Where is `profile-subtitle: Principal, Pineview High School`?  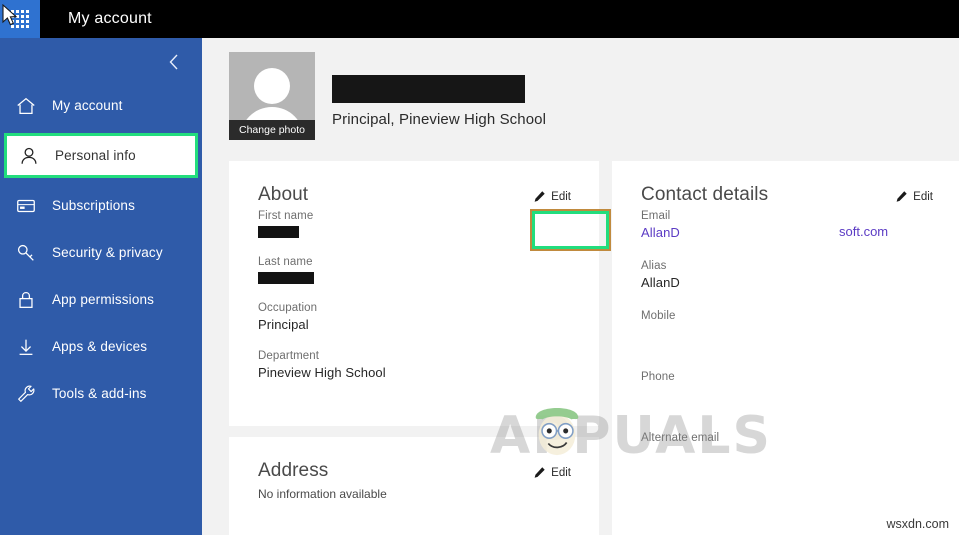
profile-subtitle: Principal, Pineview High School is located at coordinates (439, 119).